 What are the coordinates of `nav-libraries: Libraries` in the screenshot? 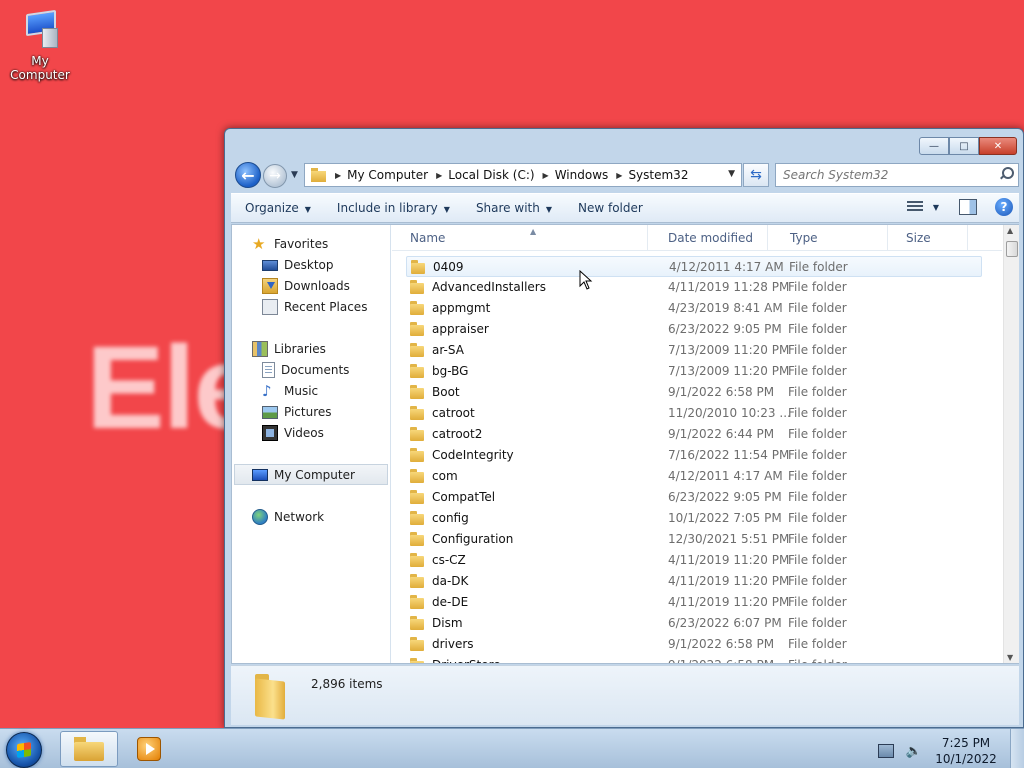 It's located at (311, 348).